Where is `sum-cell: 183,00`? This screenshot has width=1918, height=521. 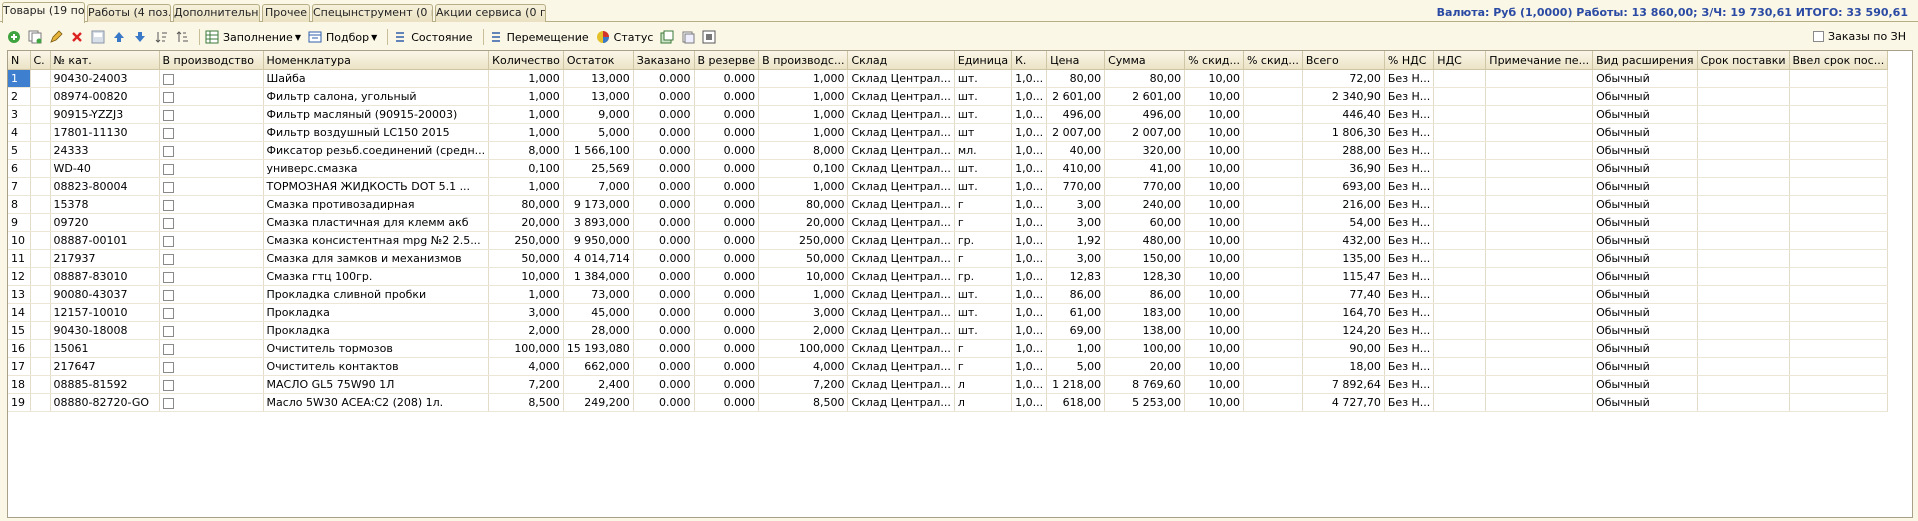
sum-cell: 183,00 is located at coordinates (1145, 312).